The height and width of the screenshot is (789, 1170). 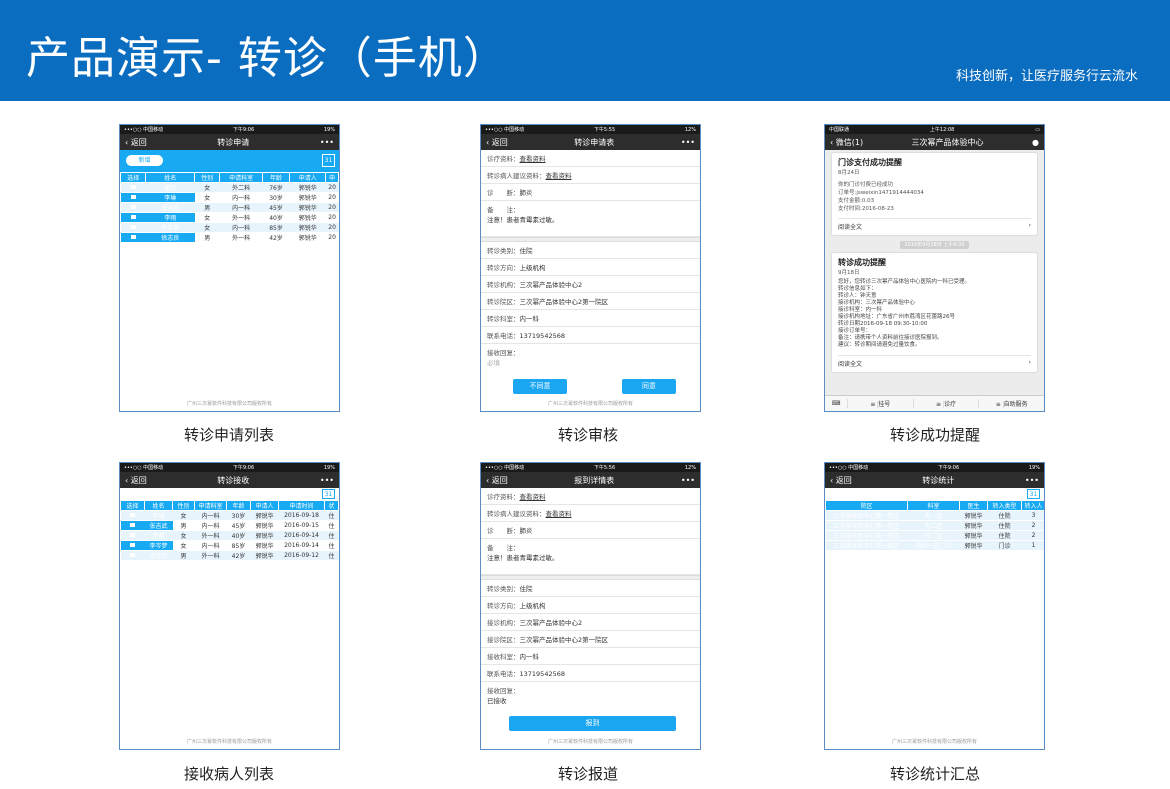 What do you see at coordinates (210, 525) in the screenshot?
I see `table-cell: 内一科` at bounding box center [210, 525].